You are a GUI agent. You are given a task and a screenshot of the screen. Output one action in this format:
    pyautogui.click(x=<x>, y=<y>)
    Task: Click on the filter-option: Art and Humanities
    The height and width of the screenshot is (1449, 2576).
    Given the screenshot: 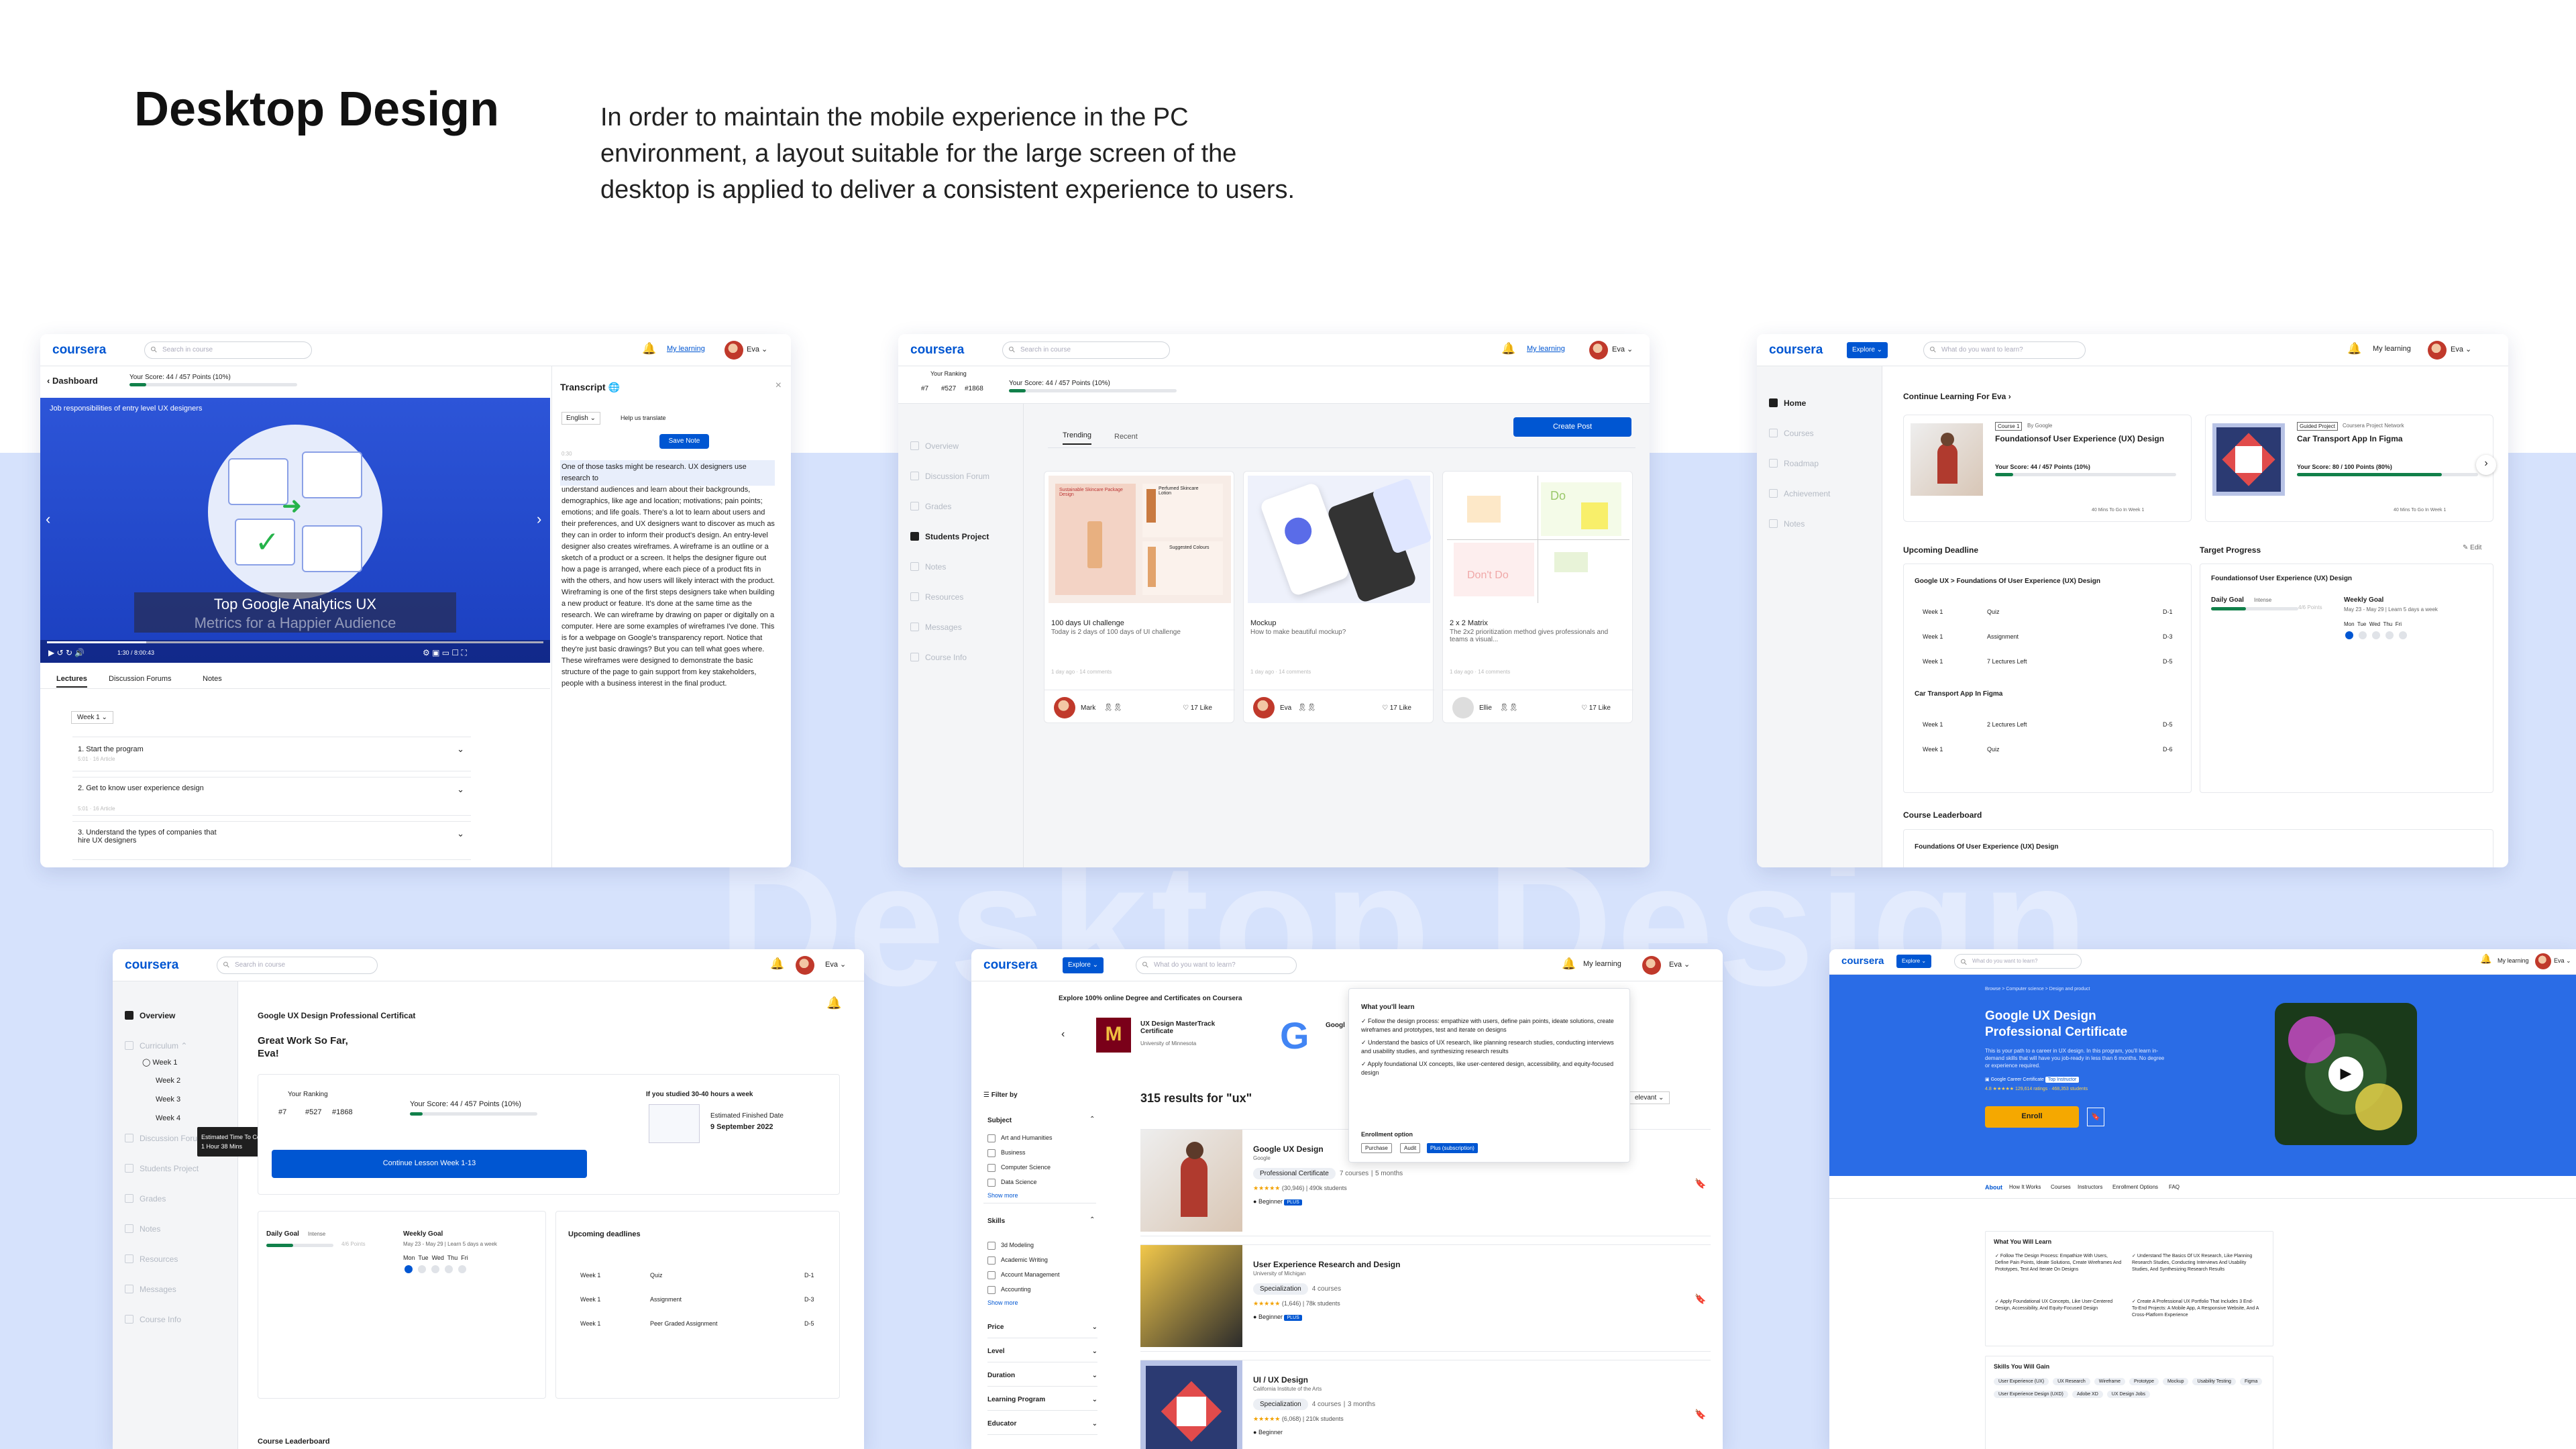 What is the action you would take?
    pyautogui.click(x=1027, y=1137)
    